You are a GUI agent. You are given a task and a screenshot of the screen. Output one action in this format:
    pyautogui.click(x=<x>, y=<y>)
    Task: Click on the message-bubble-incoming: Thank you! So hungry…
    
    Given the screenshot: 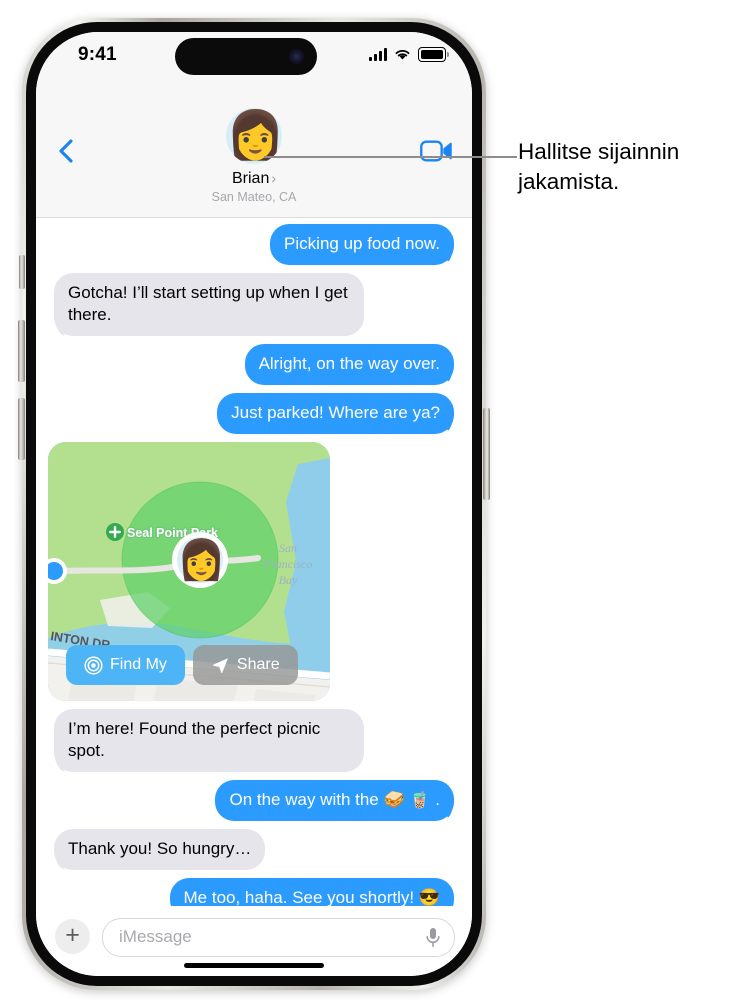 What is the action you would take?
    pyautogui.click(x=160, y=849)
    